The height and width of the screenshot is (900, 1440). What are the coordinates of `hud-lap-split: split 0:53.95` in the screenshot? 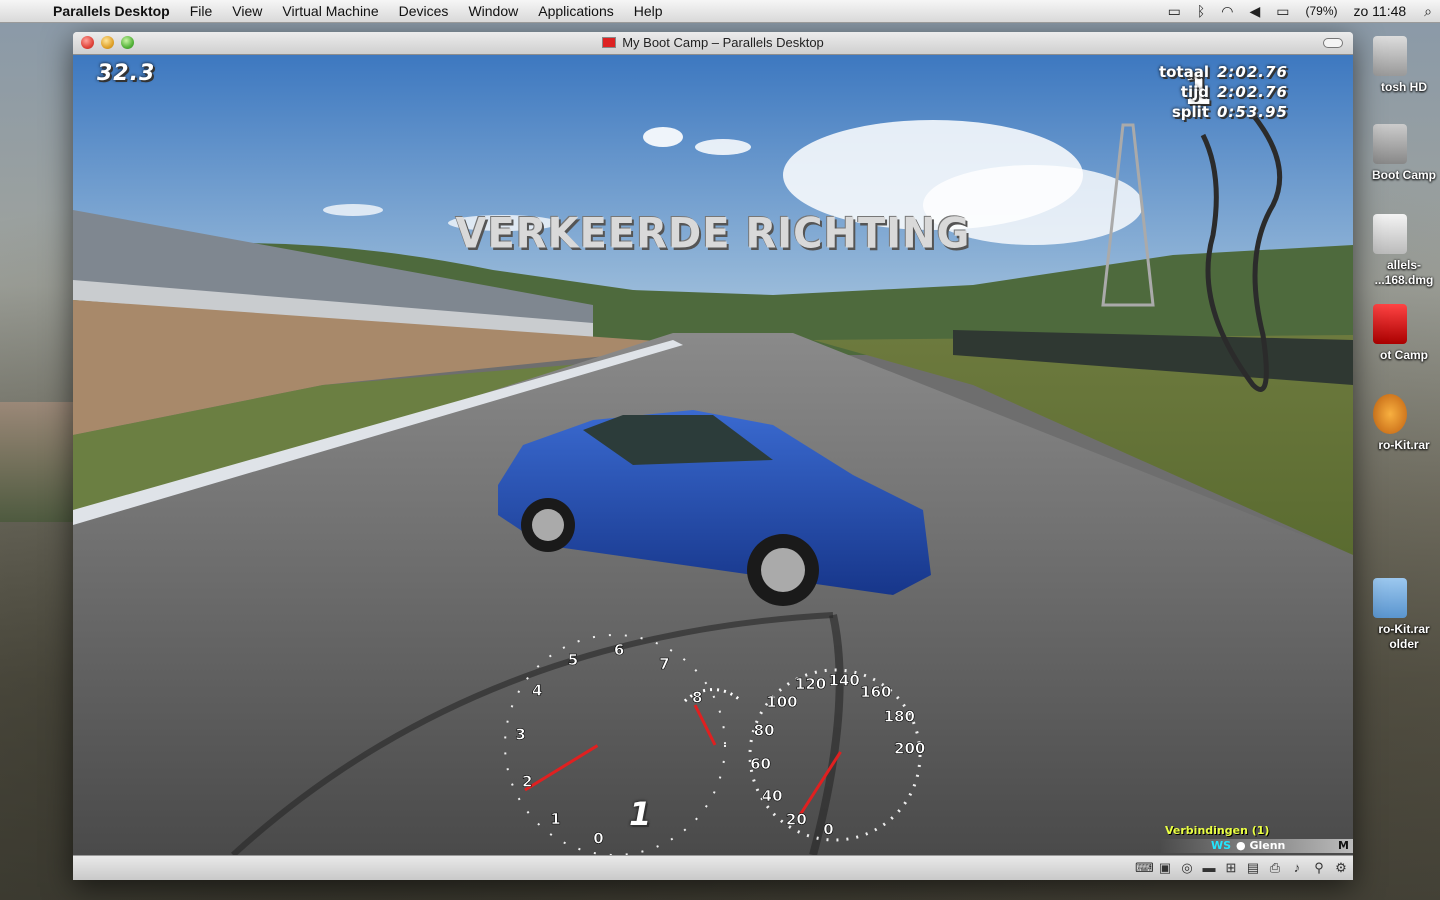 It's located at (1229, 112).